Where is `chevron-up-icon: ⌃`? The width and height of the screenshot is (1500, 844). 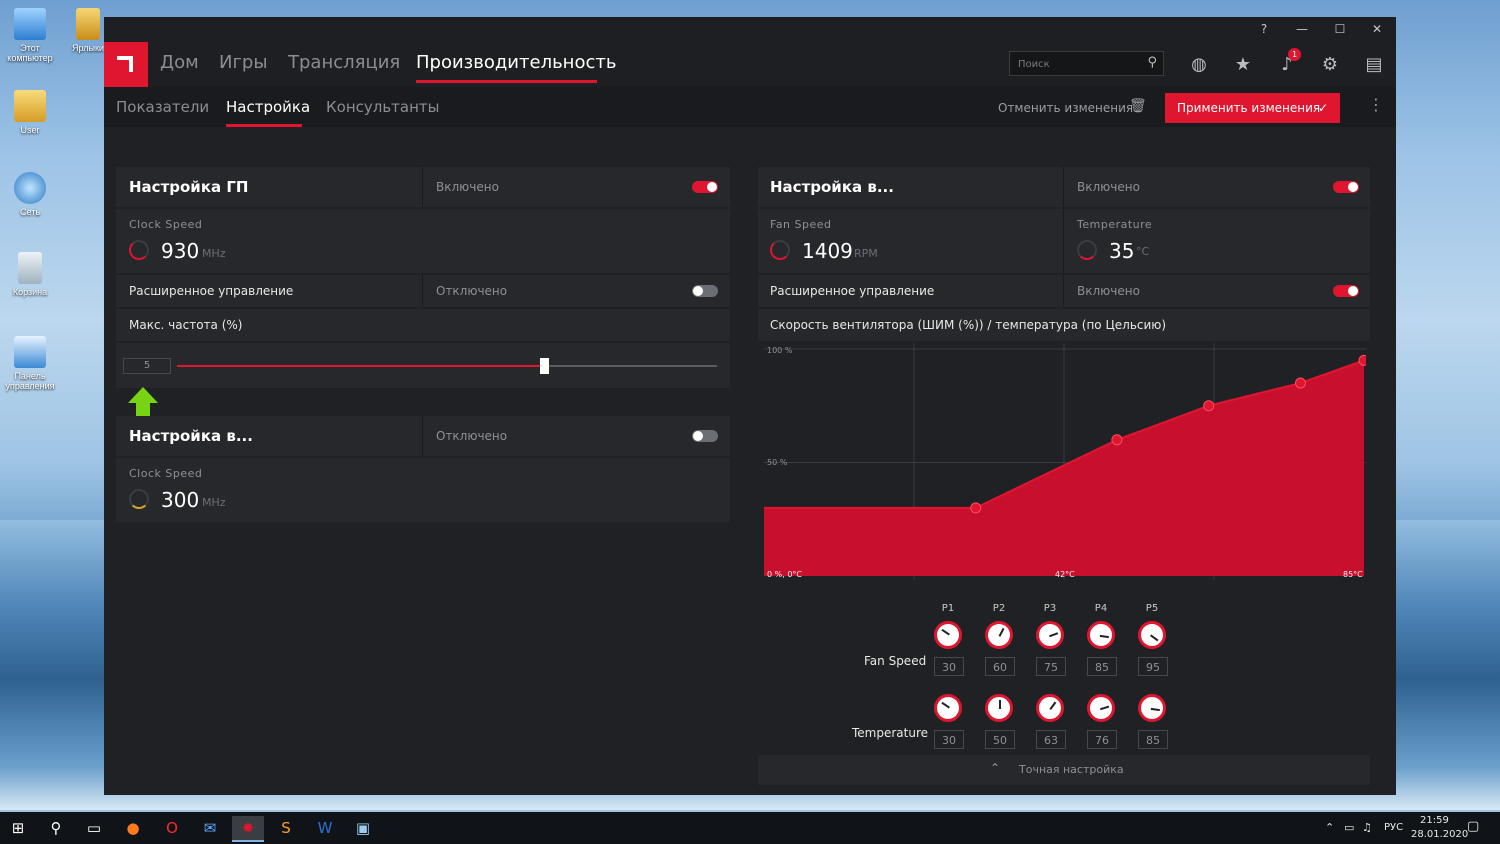
chevron-up-icon: ⌃ is located at coordinates (995, 768).